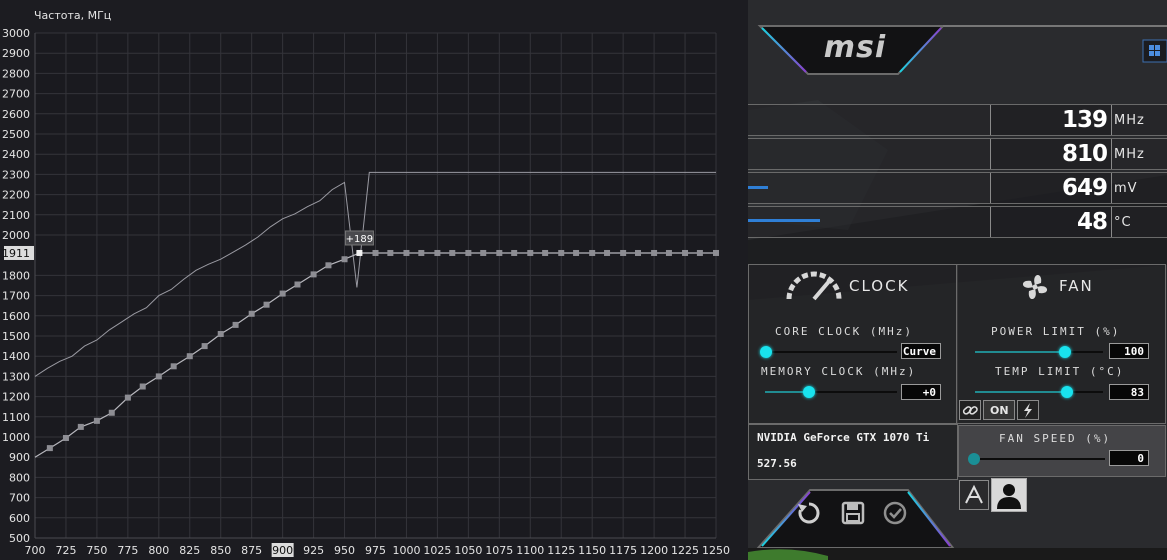 The image size is (1167, 560). Describe the element at coordinates (158, 550) in the screenshot. I see `x-tick-label: 800` at that location.